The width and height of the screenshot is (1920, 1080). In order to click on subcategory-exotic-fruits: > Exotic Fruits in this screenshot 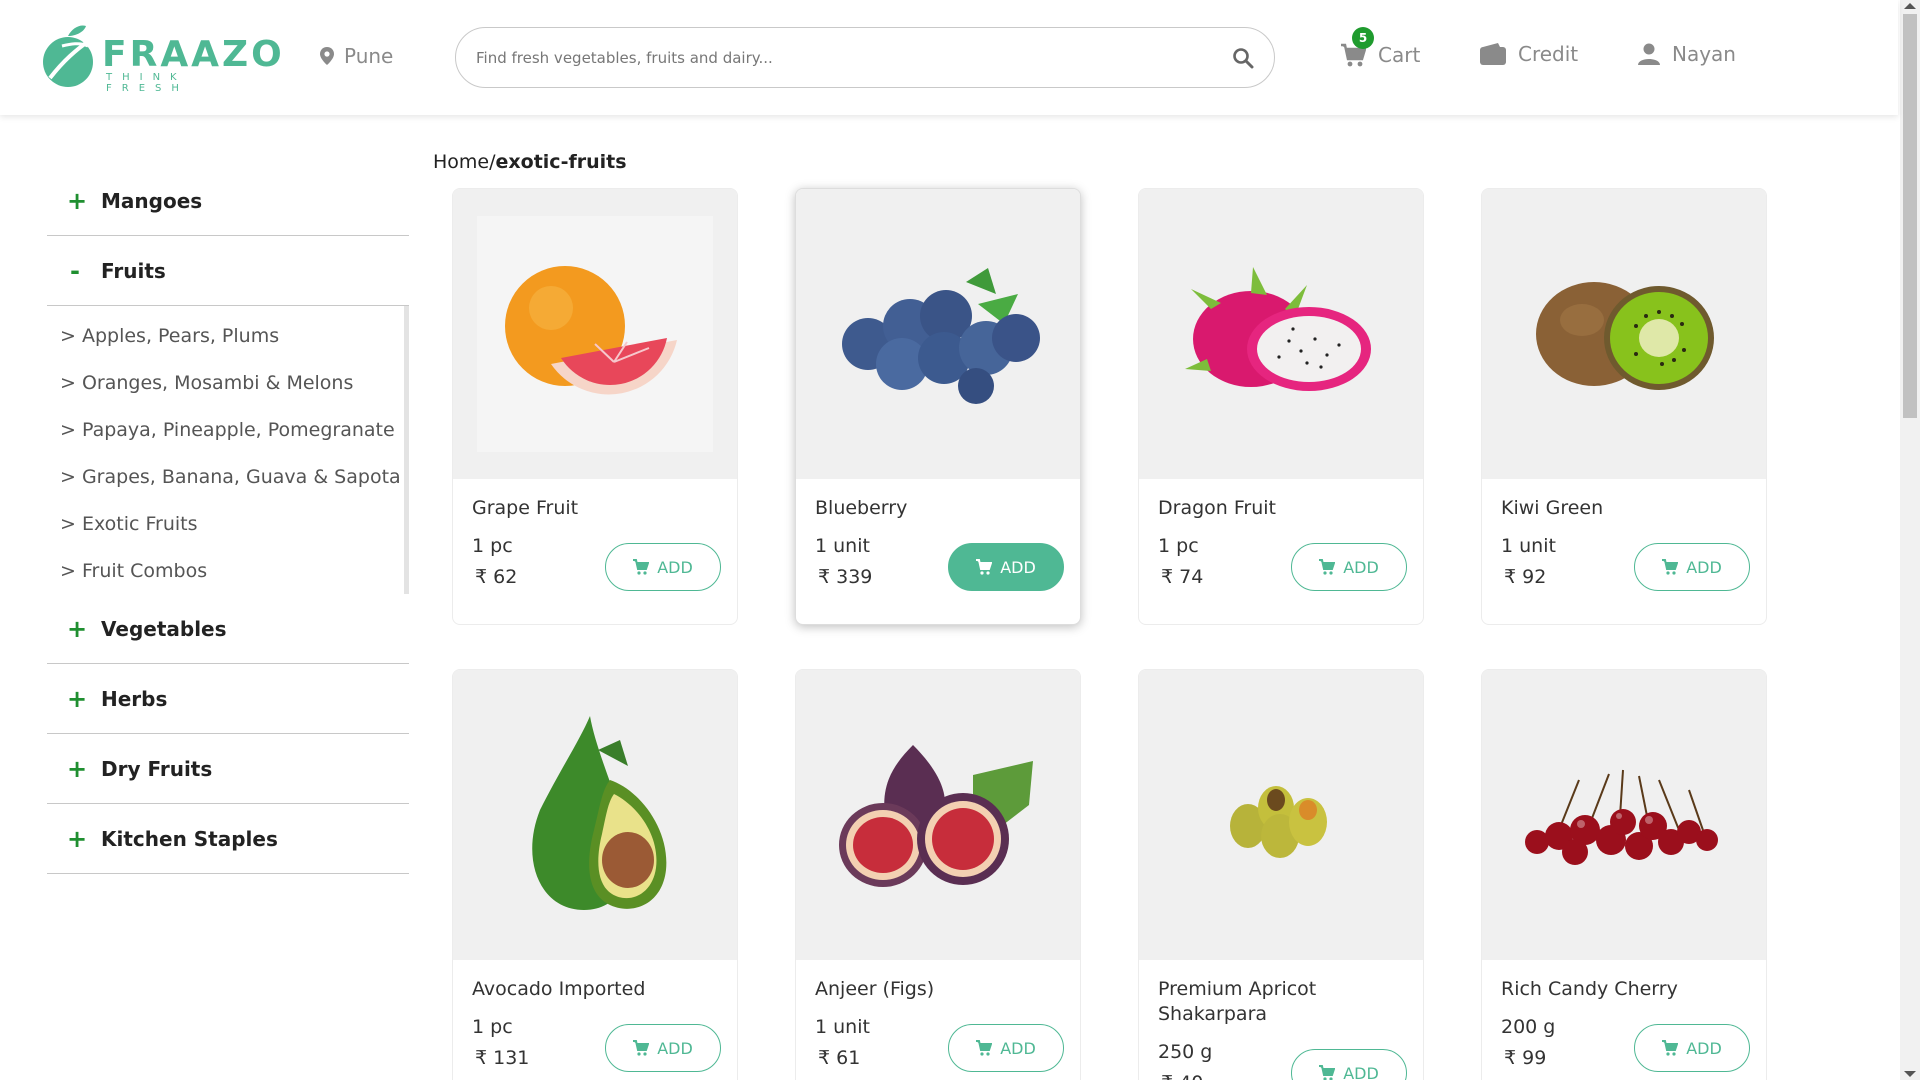, I will do `click(225, 523)`.